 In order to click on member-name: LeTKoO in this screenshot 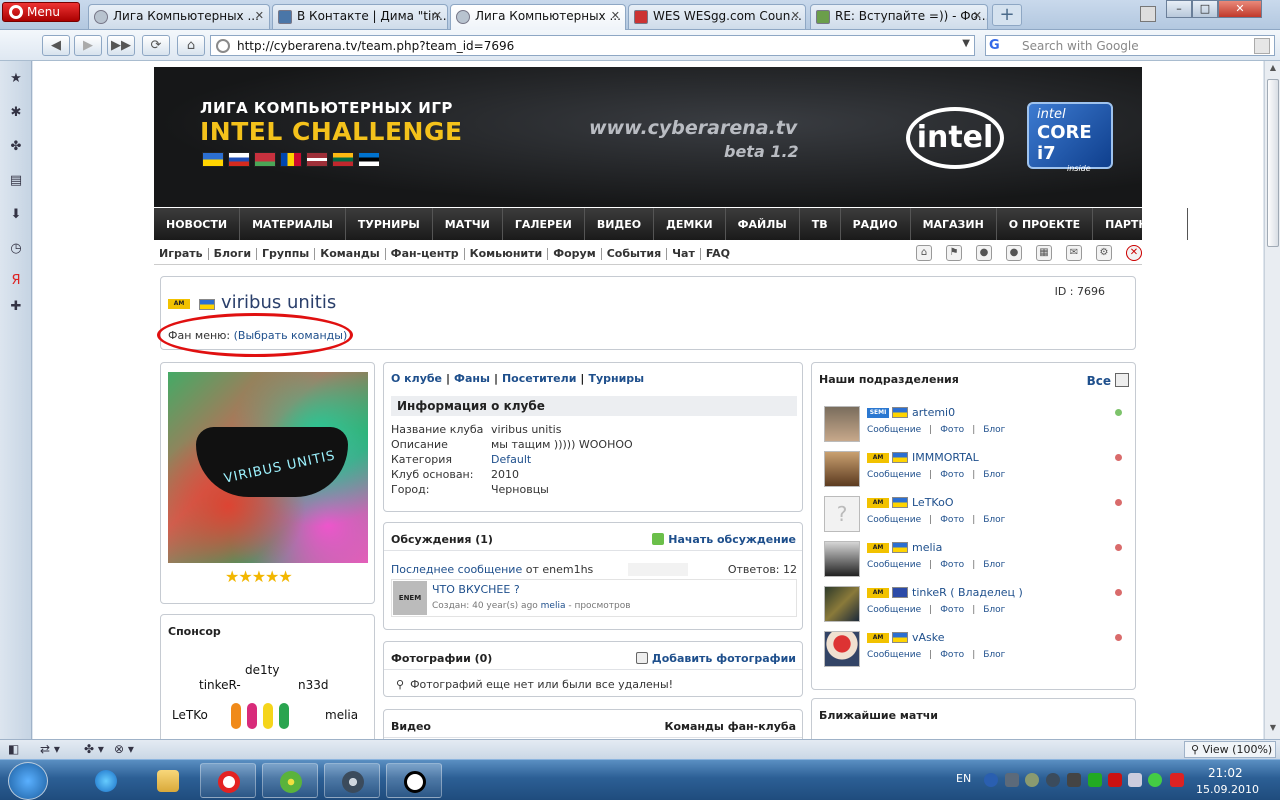, I will do `click(932, 502)`.